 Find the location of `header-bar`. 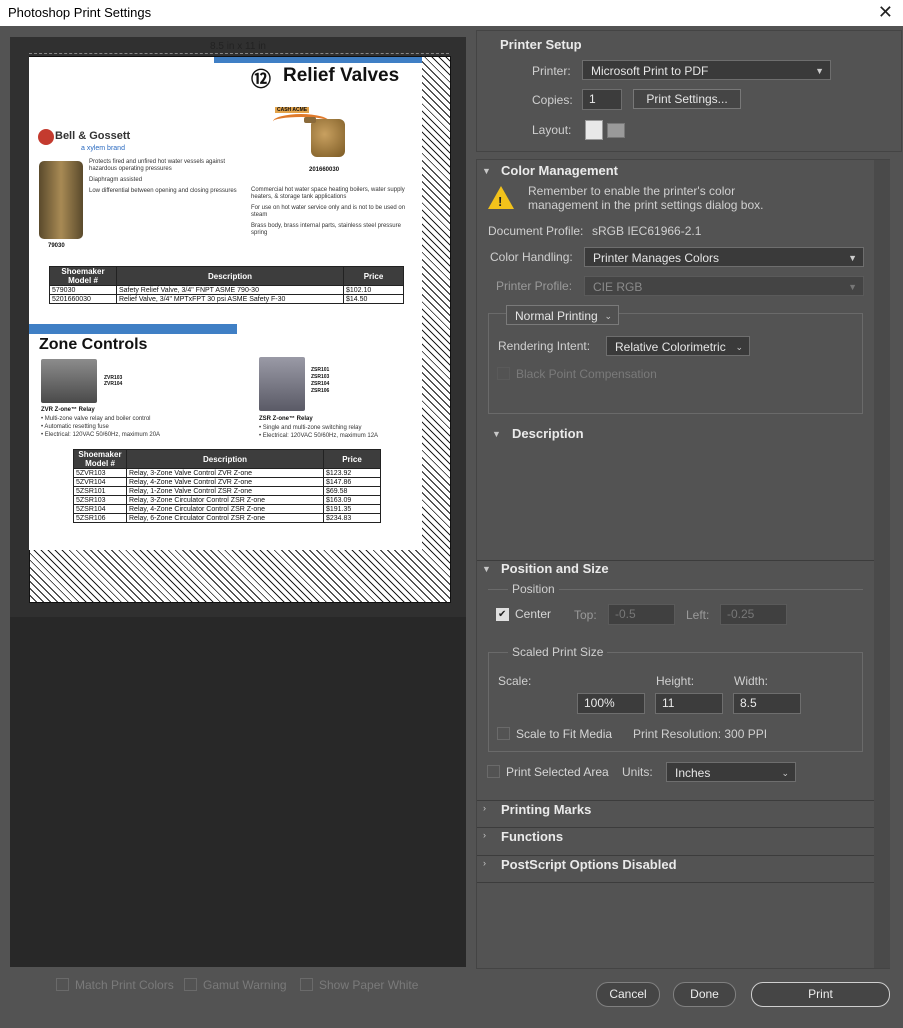

header-bar is located at coordinates (318, 60).